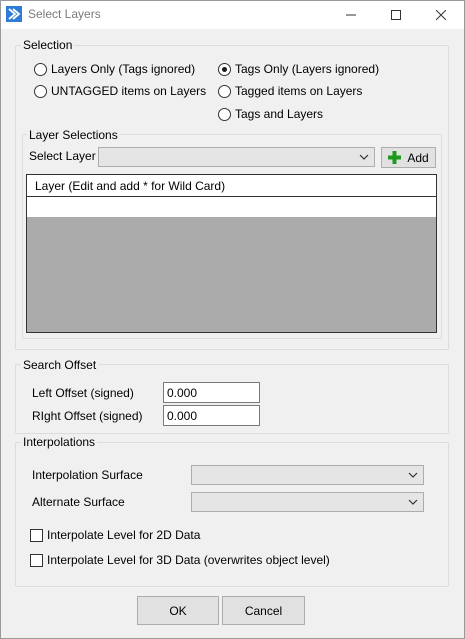  Describe the element at coordinates (48, 45) in the screenshot. I see `selection-legend: Selection` at that location.